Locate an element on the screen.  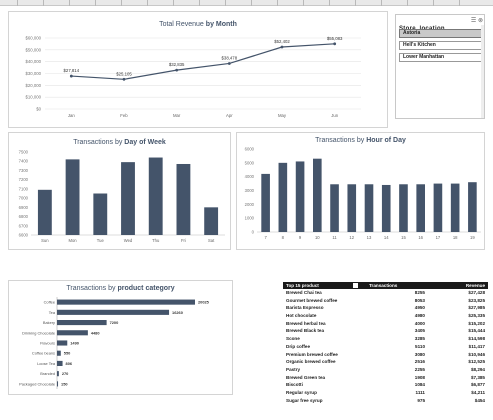
column-header-product: Top 15 product is located at coordinates (302, 285).